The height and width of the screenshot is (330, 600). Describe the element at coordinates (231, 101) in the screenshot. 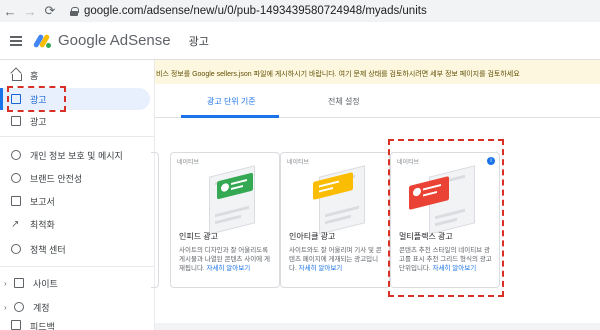

I see `tab-by-ad-unit: 광고 단위 기준` at that location.